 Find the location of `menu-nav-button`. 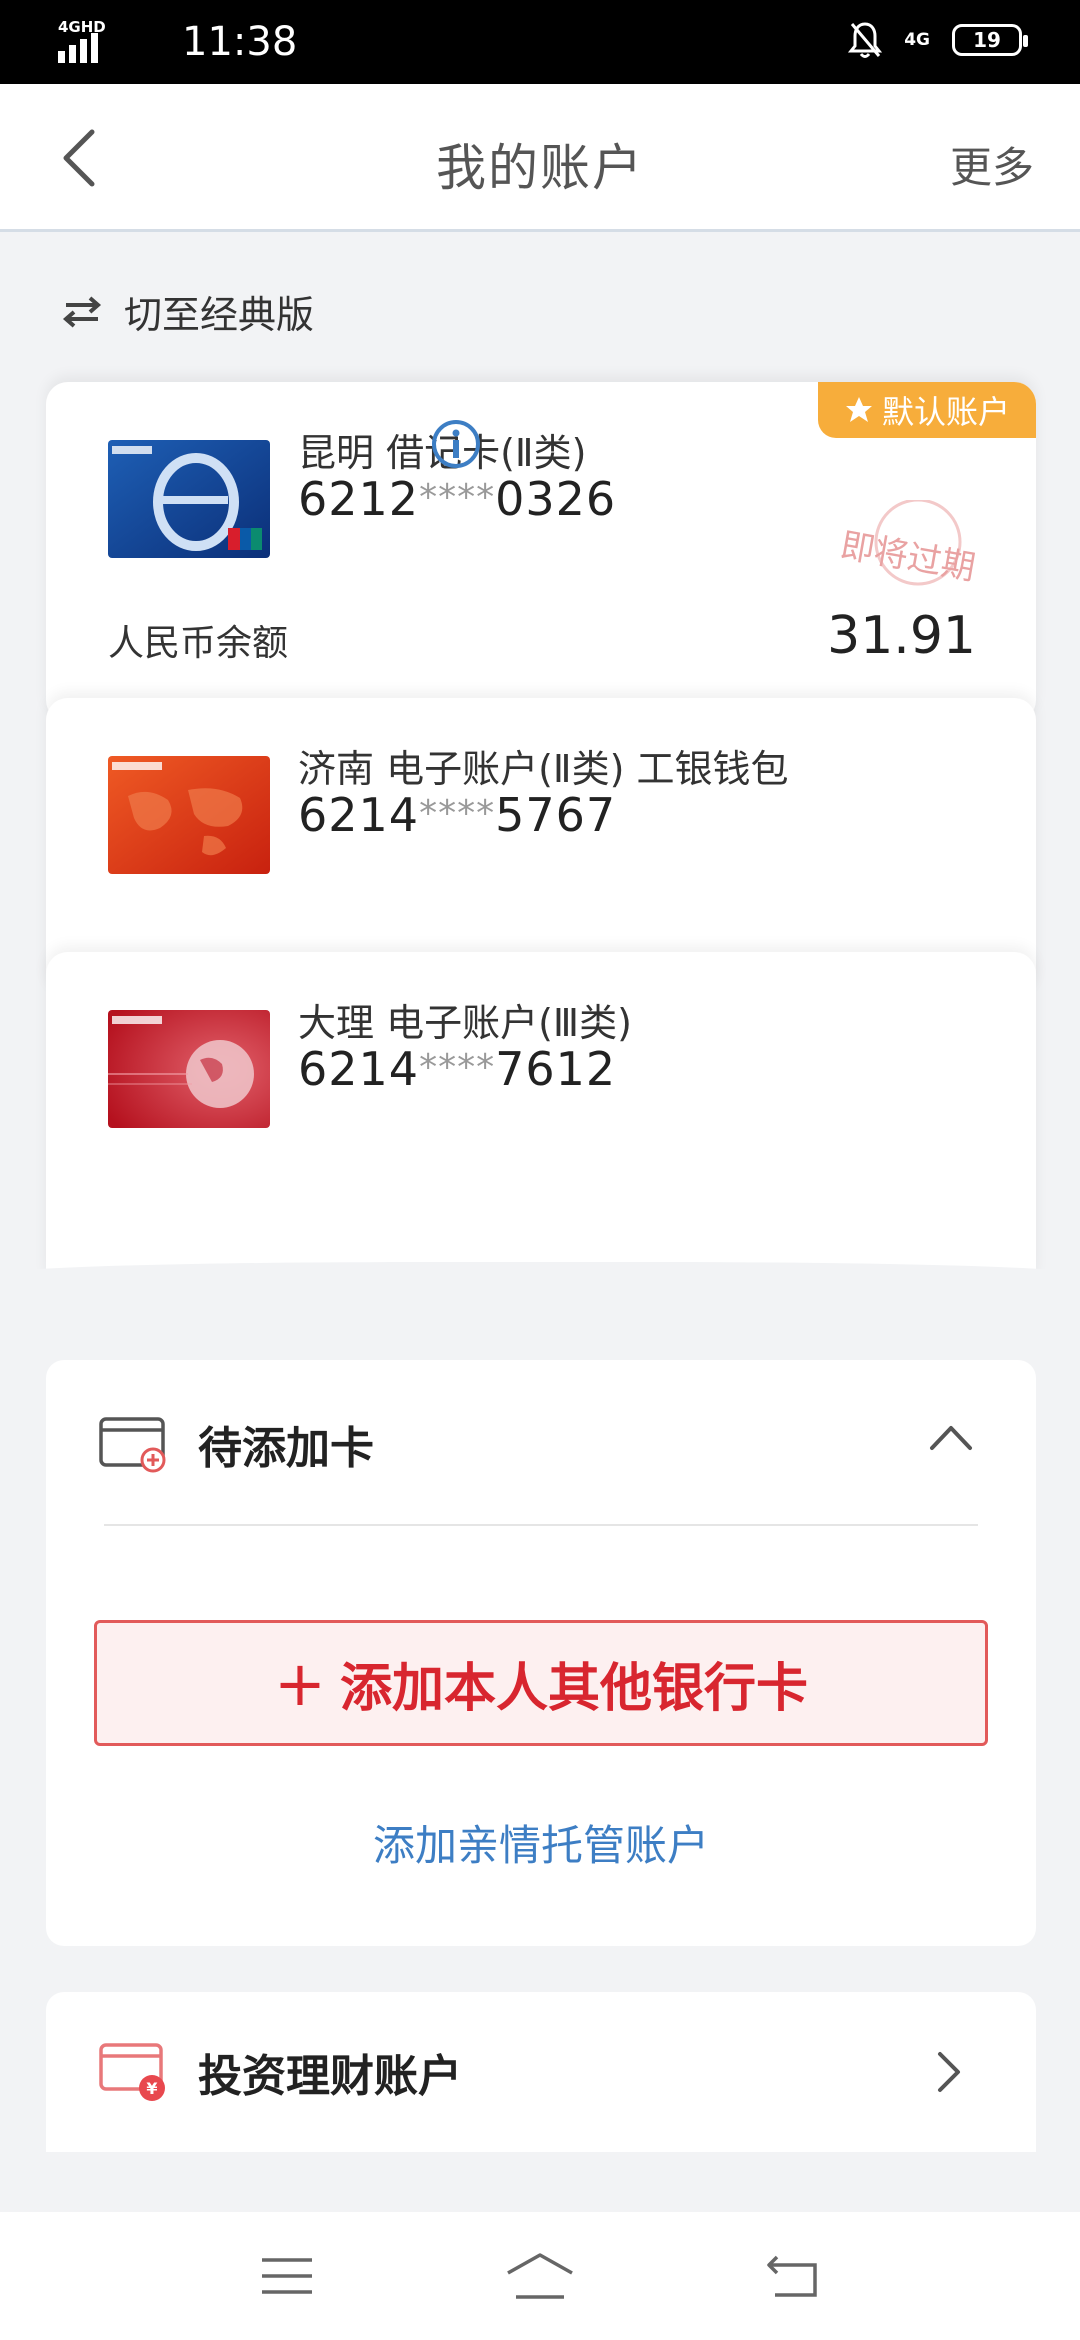

menu-nav-button is located at coordinates (287, 2276).